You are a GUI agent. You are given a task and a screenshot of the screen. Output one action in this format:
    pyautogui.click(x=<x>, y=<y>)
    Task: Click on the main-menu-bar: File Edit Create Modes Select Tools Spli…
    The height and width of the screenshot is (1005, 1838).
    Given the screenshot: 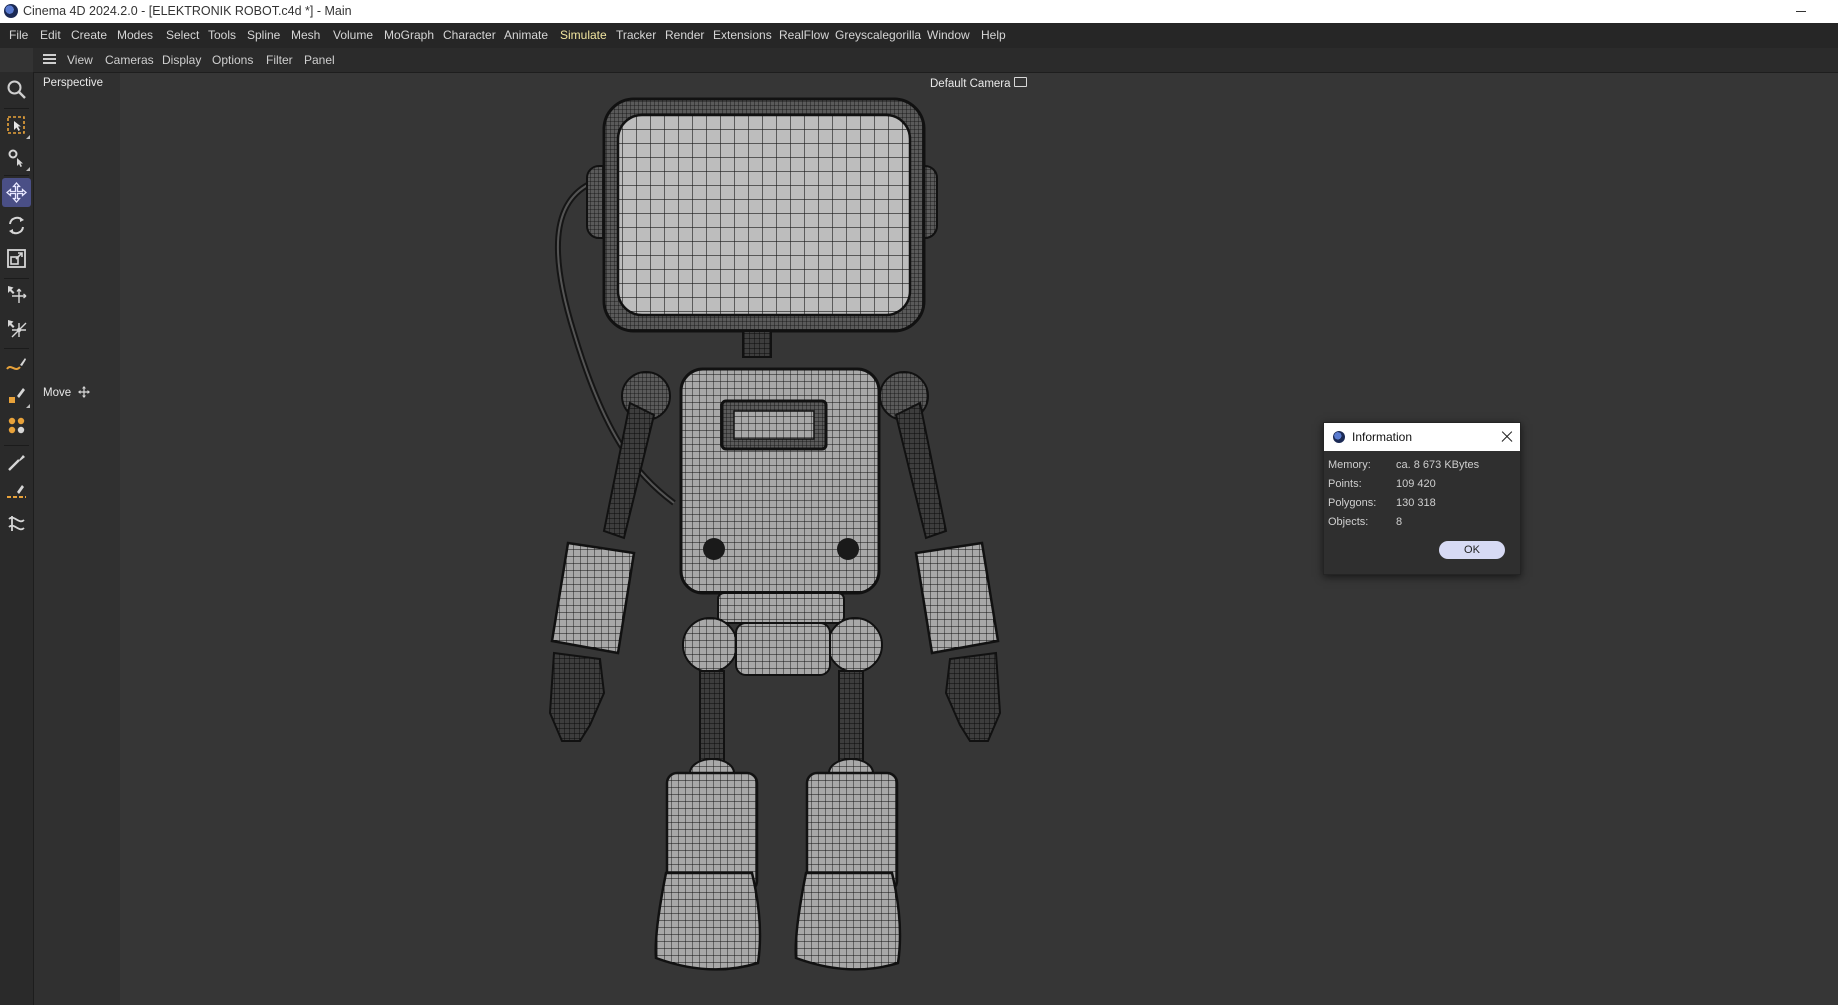 What is the action you would take?
    pyautogui.click(x=919, y=35)
    